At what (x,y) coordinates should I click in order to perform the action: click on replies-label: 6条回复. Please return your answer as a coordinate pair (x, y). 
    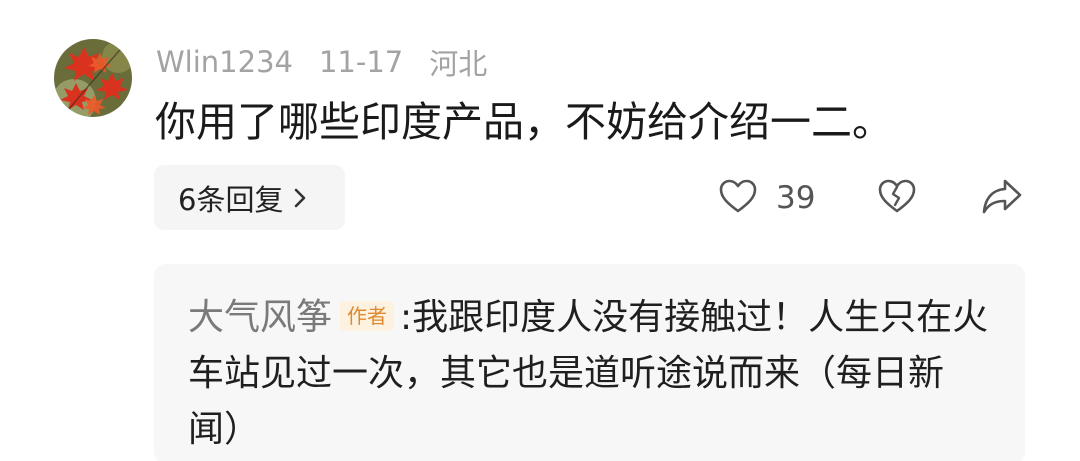
    Looking at the image, I should click on (231, 199).